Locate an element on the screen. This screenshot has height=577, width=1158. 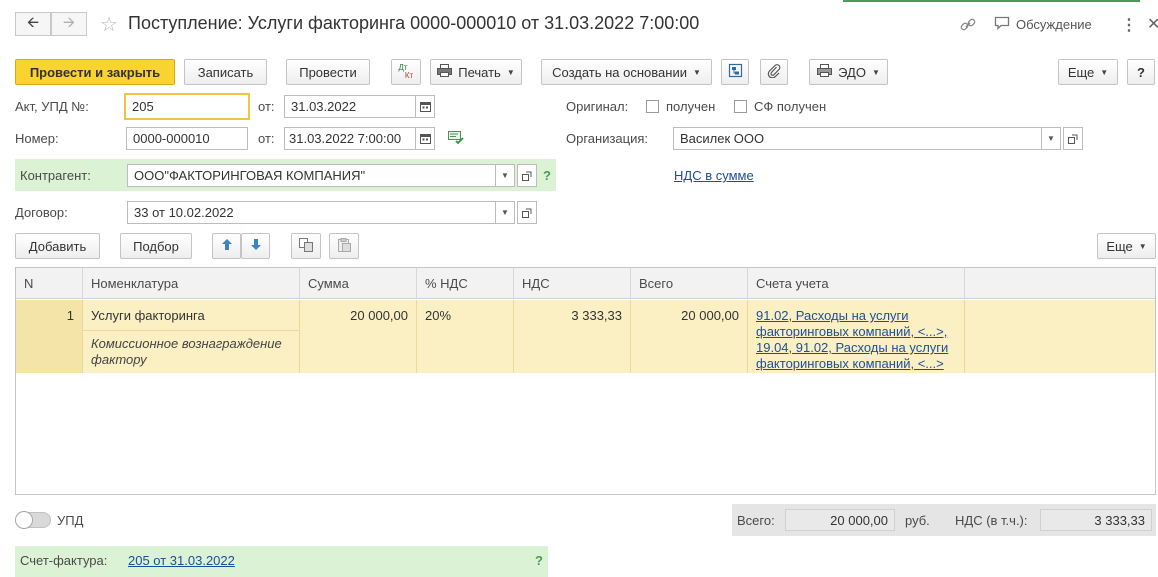
structure-button is located at coordinates (735, 72).